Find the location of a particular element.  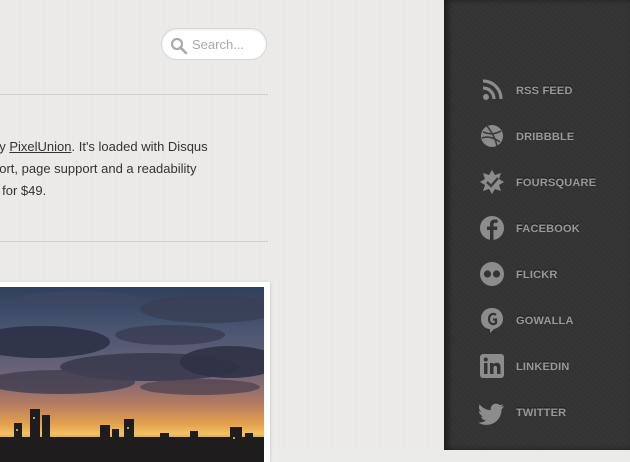

social-link-facebook: FACEBOOK is located at coordinates (553, 229).